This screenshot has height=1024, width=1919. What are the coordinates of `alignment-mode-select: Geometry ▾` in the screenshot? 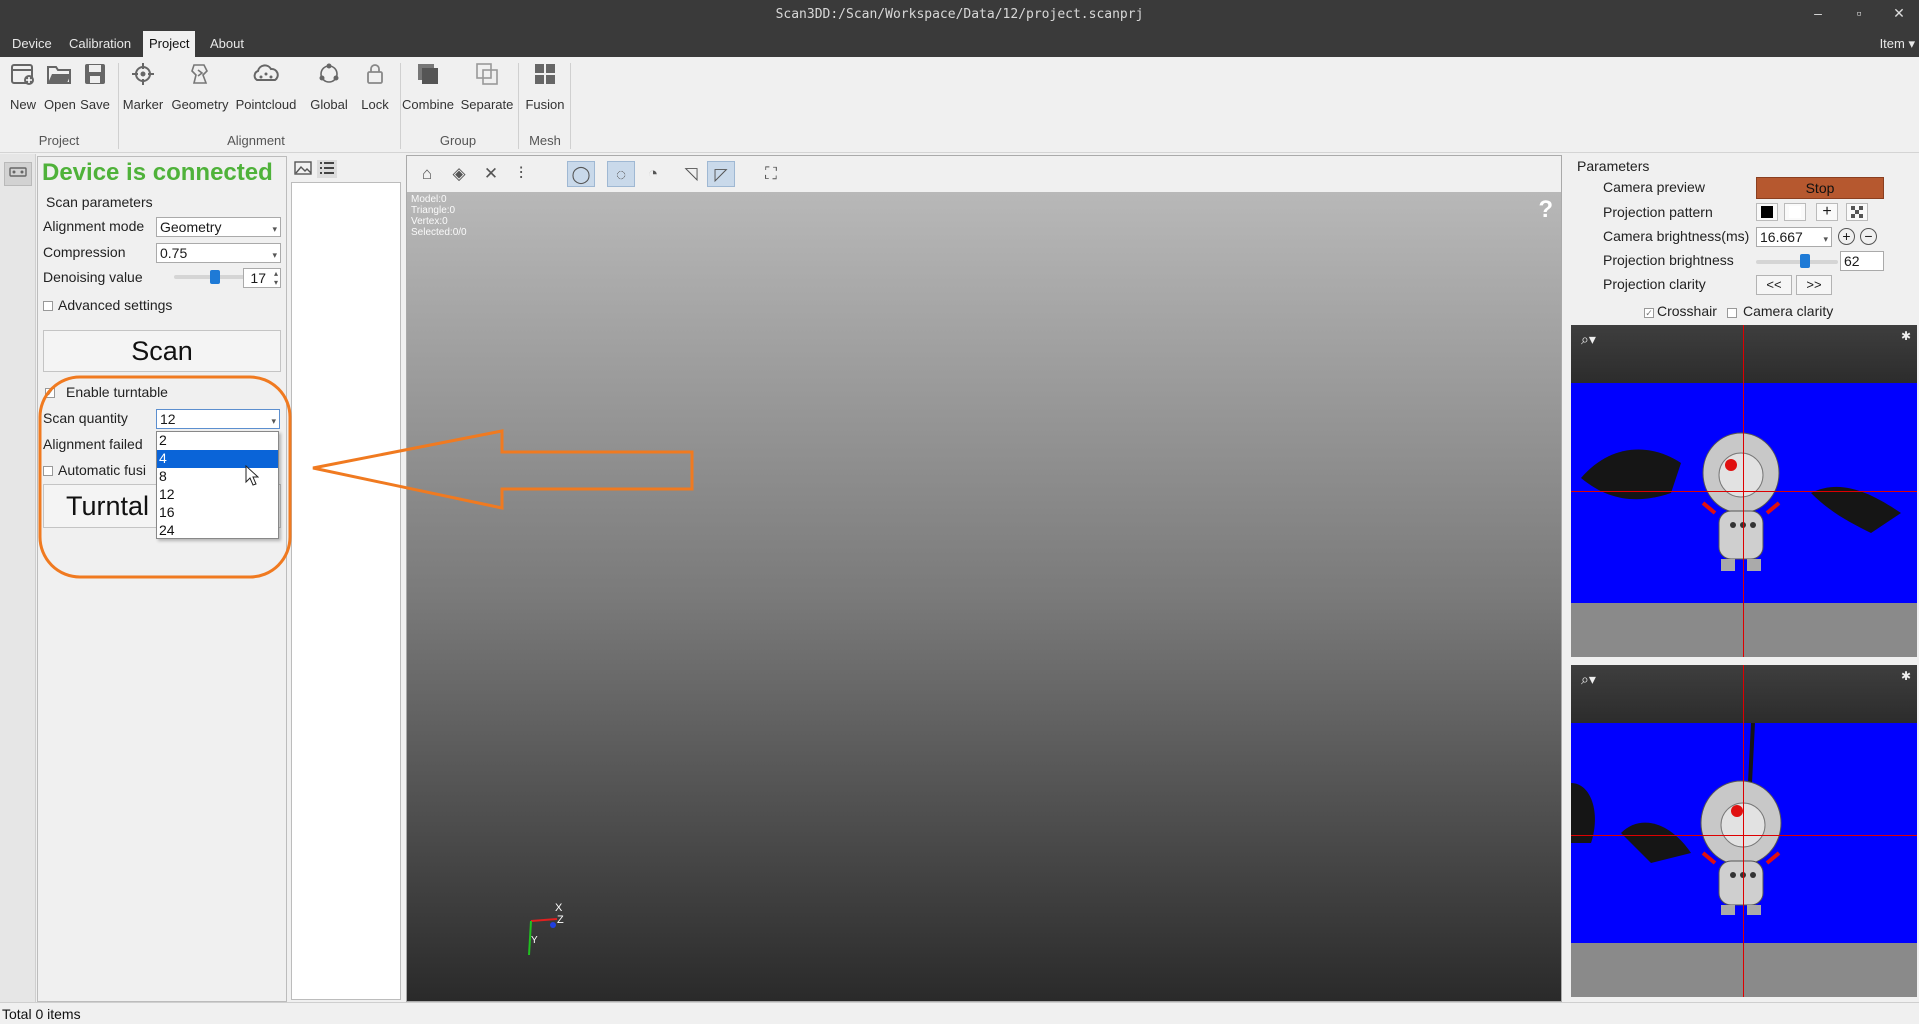 It's located at (218, 227).